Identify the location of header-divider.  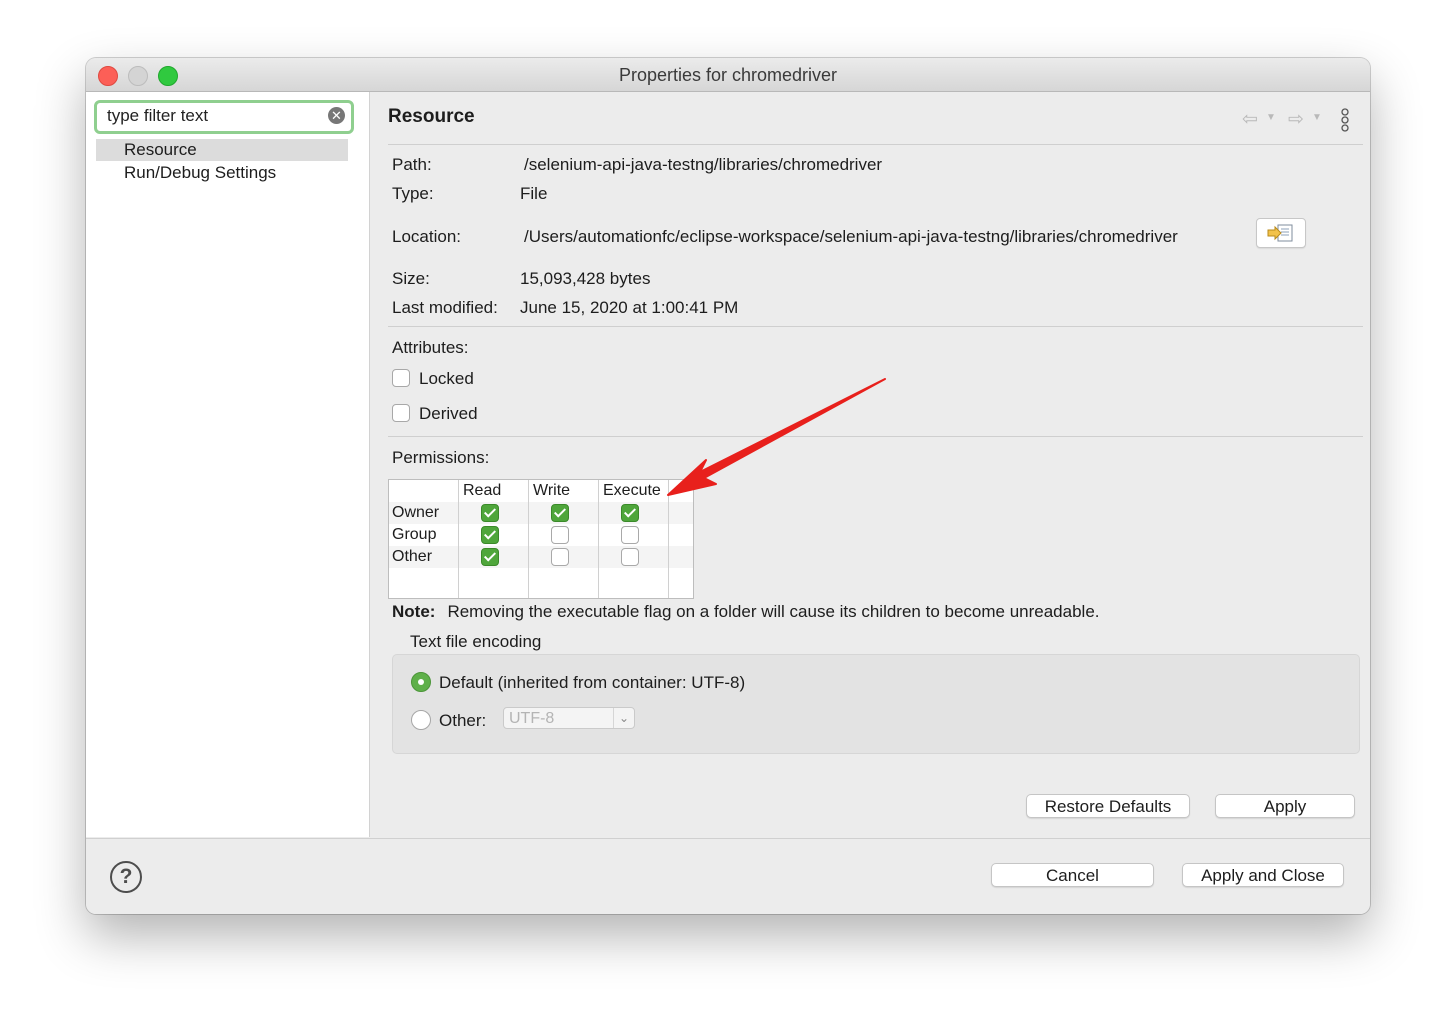
(875, 144).